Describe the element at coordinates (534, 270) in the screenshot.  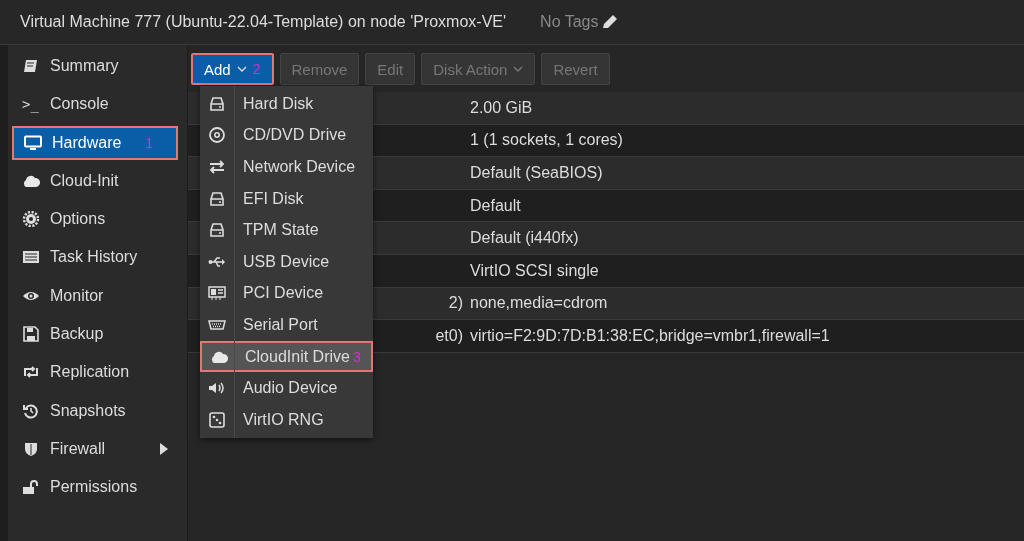
I see `table-cell-text: VirtIO SCSI single` at that location.